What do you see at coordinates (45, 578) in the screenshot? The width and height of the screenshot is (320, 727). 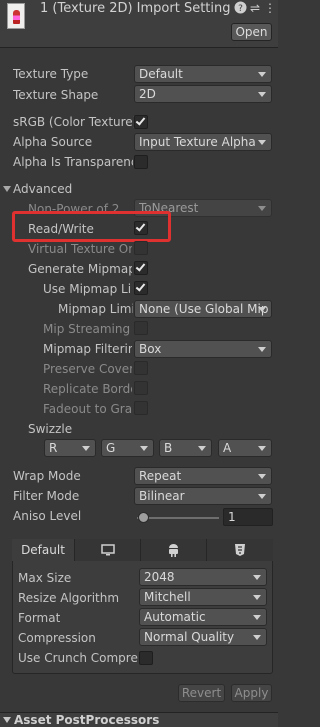 I see `max-size-label: Max Size` at bounding box center [45, 578].